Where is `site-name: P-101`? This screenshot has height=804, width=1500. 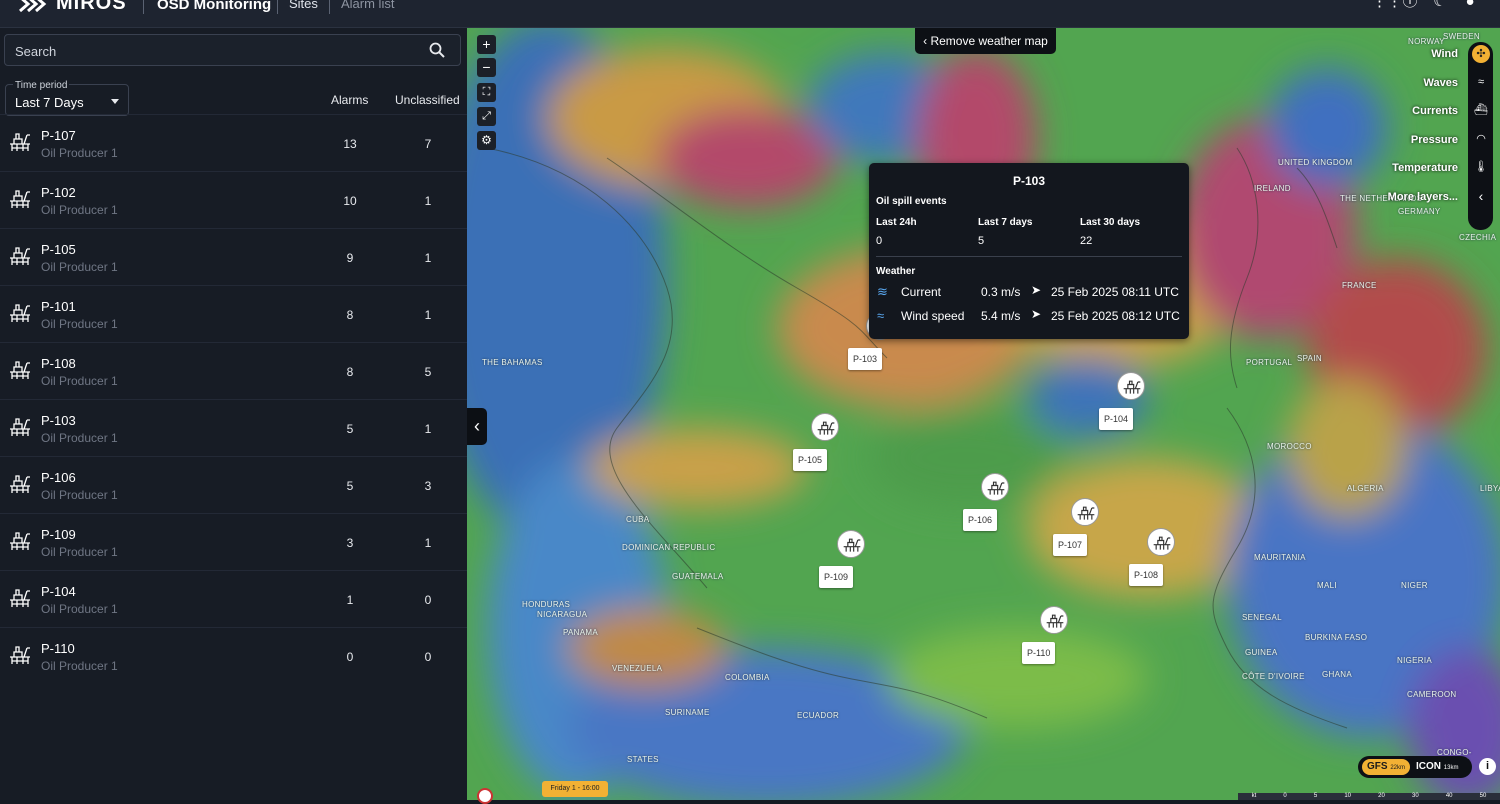 site-name: P-101 is located at coordinates (58, 306).